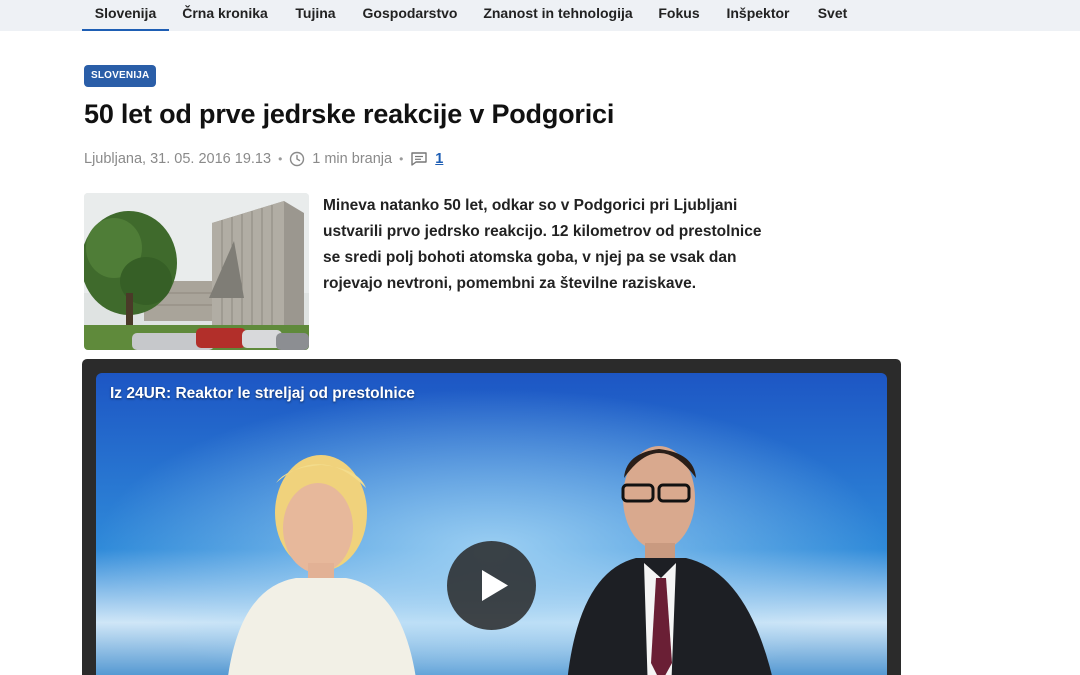 This screenshot has width=1080, height=675. I want to click on play-icon, so click(495, 585).